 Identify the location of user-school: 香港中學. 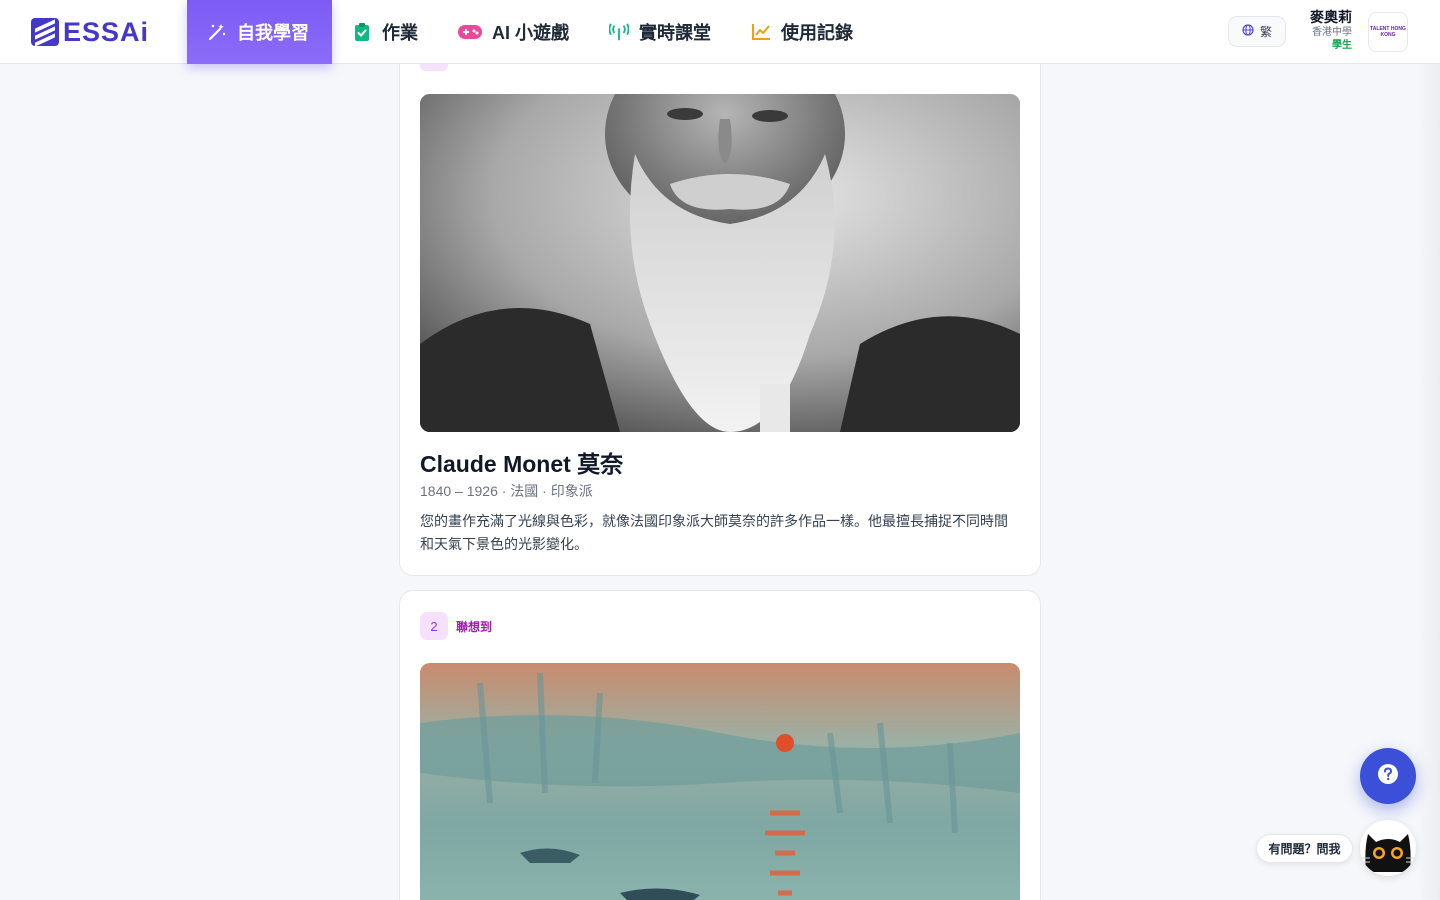
(1332, 32).